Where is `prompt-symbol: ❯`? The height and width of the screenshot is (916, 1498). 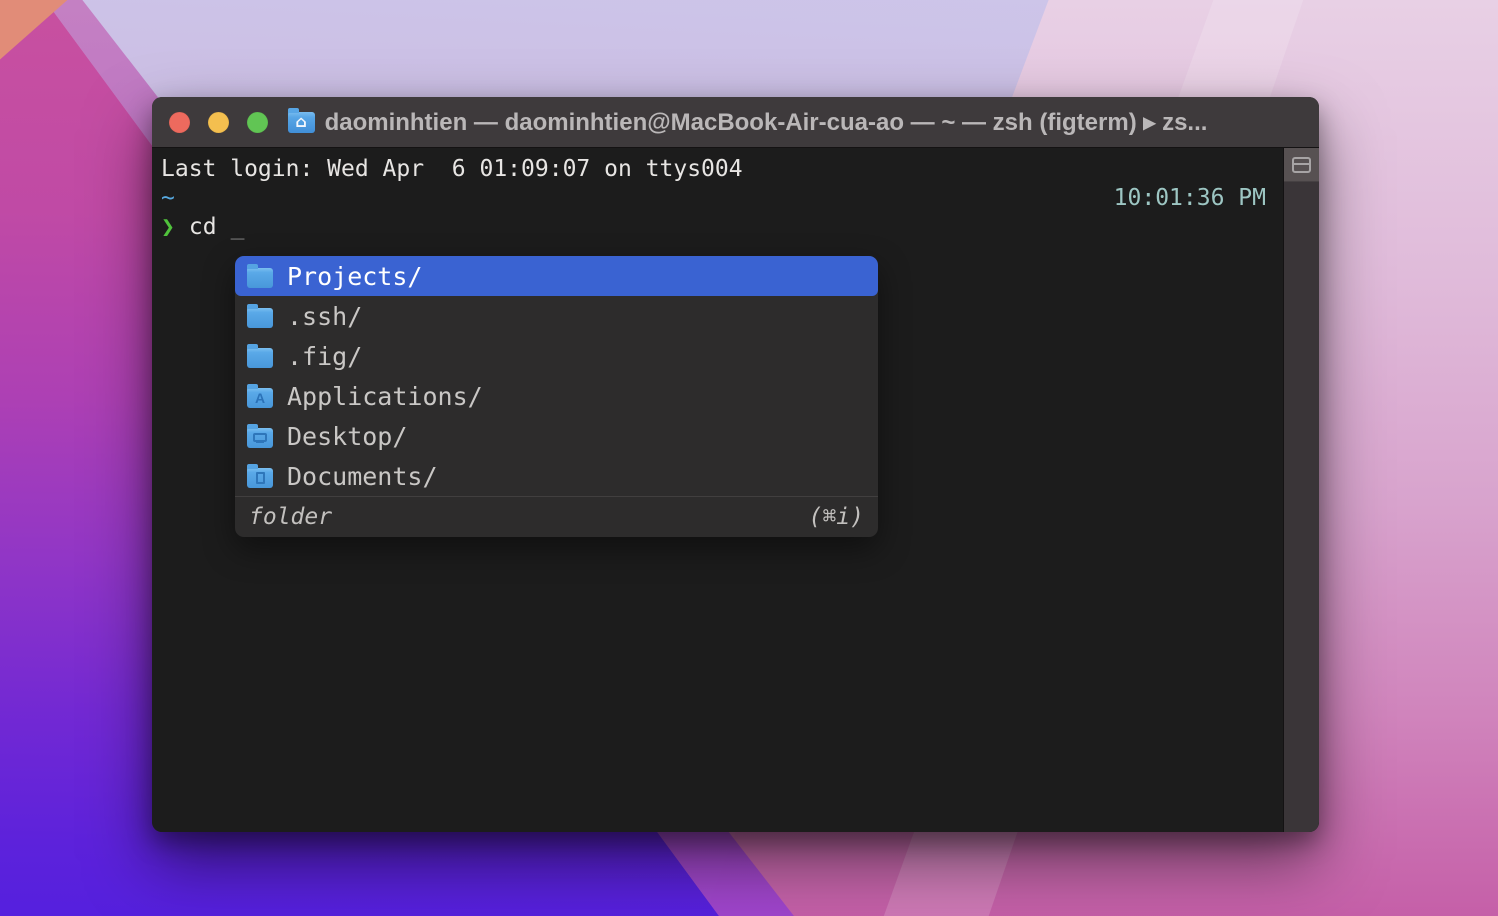
prompt-symbol: ❯ is located at coordinates (168, 227).